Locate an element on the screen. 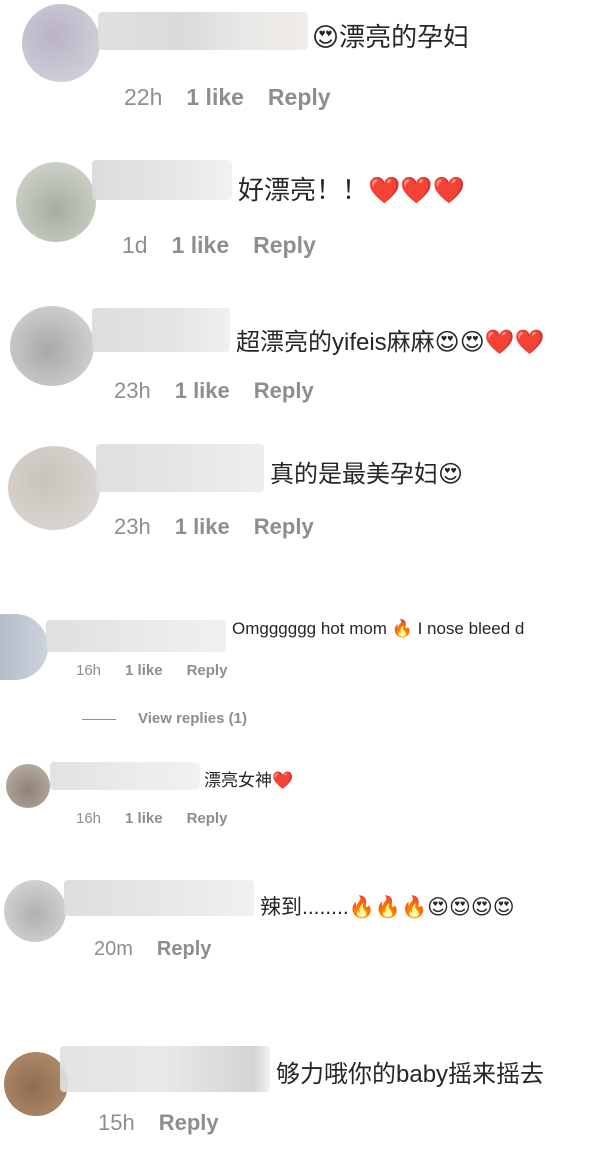 The width and height of the screenshot is (600, 1163). comment-text: 真的是最美孕妇😍 is located at coordinates (367, 474).